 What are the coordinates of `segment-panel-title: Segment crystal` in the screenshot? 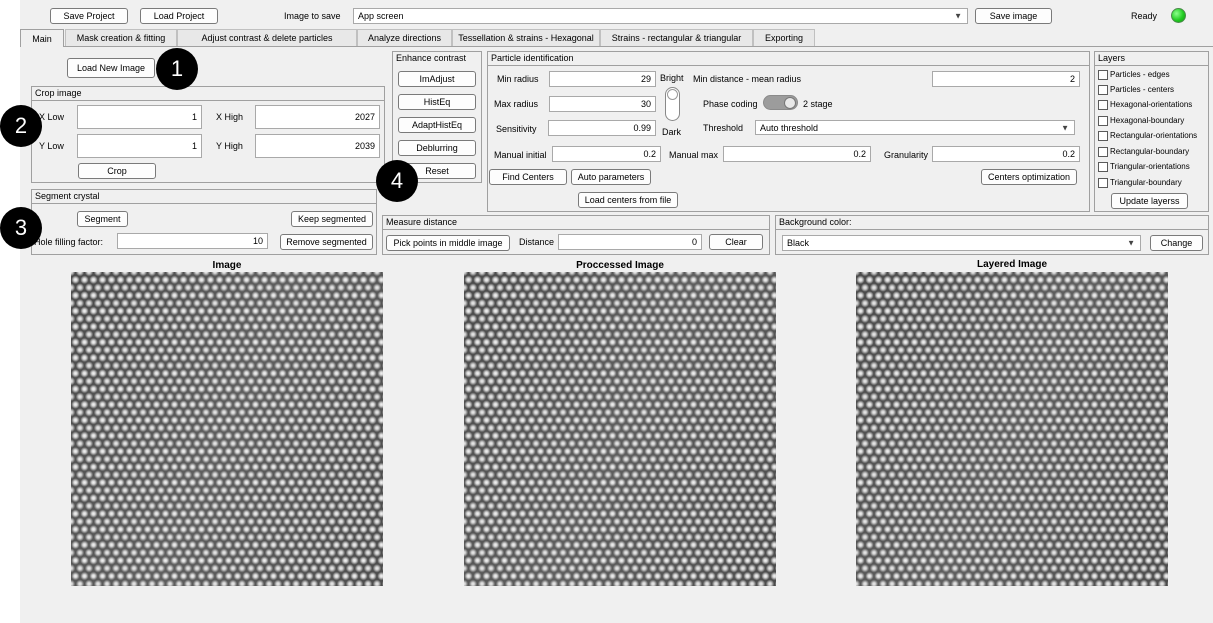 It's located at (67, 196).